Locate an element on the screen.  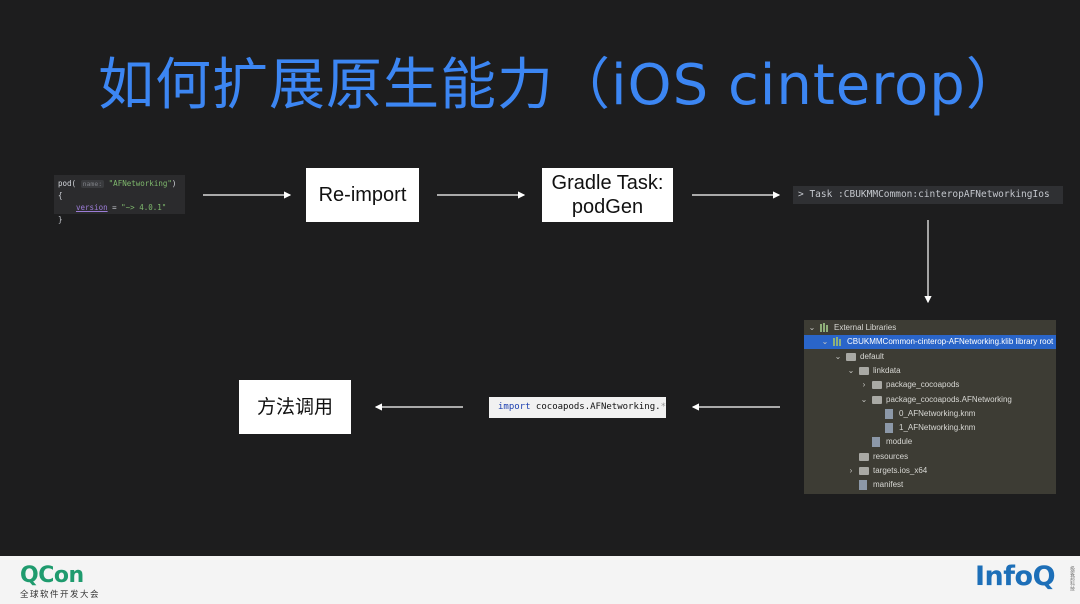
qcon-subtitle: 全球软件开发大会 is located at coordinates (60, 595).